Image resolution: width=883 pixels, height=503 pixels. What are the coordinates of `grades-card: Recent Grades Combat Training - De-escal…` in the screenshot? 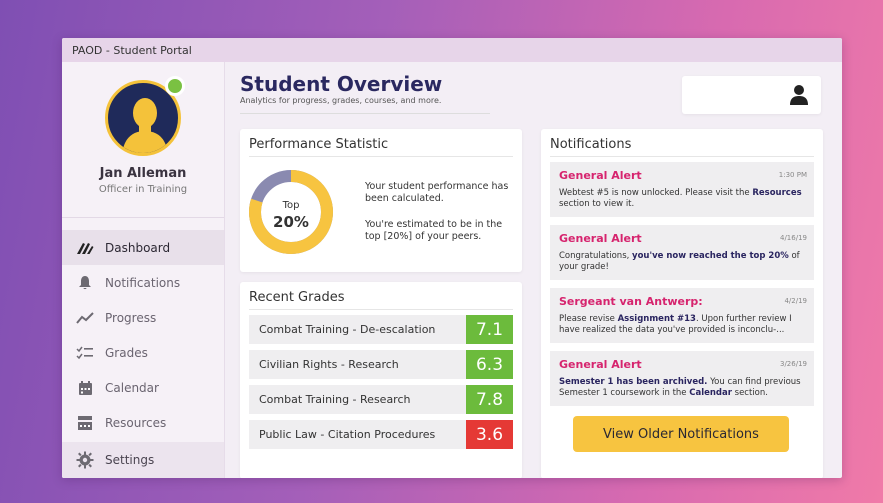 It's located at (381, 380).